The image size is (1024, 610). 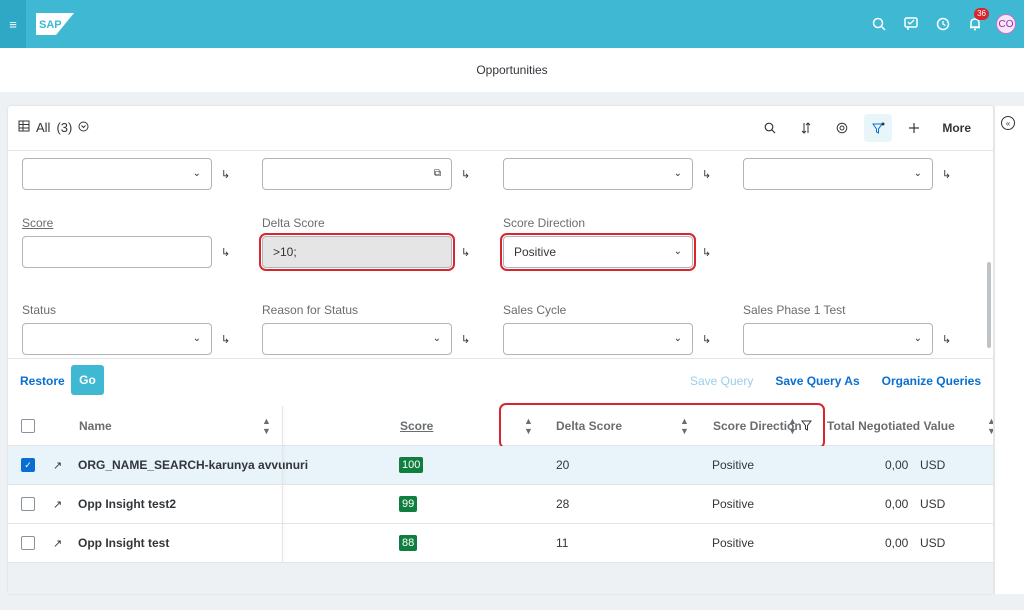 I want to click on chevron-down-icon, so click(x=83, y=127).